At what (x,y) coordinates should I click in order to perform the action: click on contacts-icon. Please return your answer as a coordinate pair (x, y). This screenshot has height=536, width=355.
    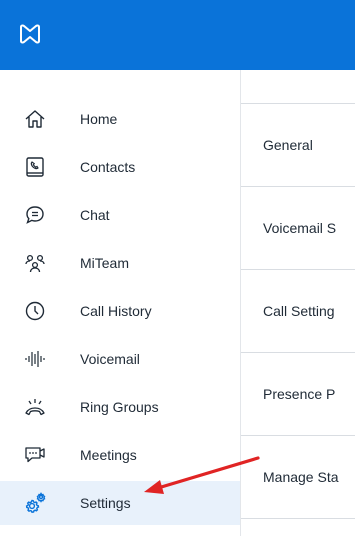
    Looking at the image, I should click on (35, 167).